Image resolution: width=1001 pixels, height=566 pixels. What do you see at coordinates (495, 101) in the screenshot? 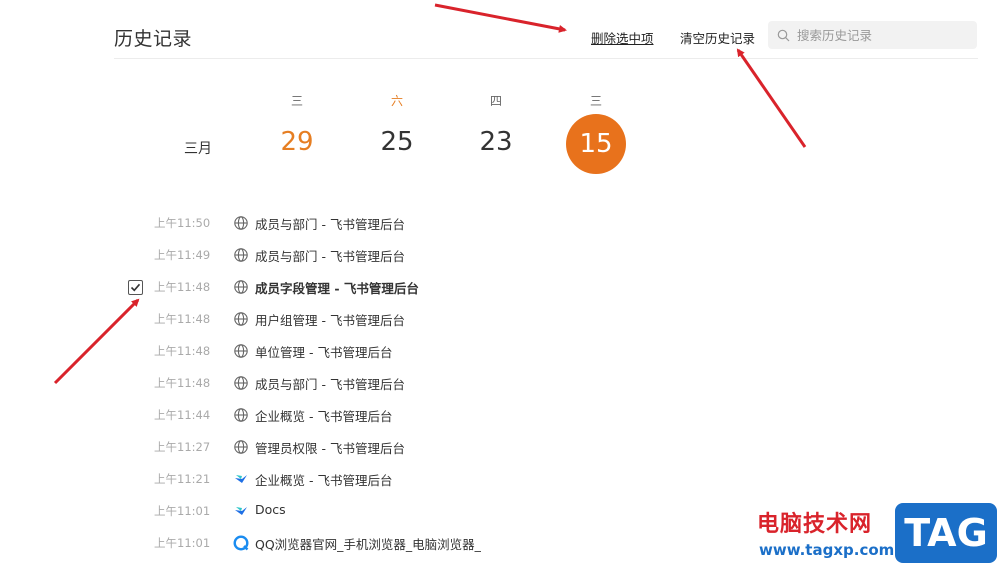
I see `weekday-label: 四` at bounding box center [495, 101].